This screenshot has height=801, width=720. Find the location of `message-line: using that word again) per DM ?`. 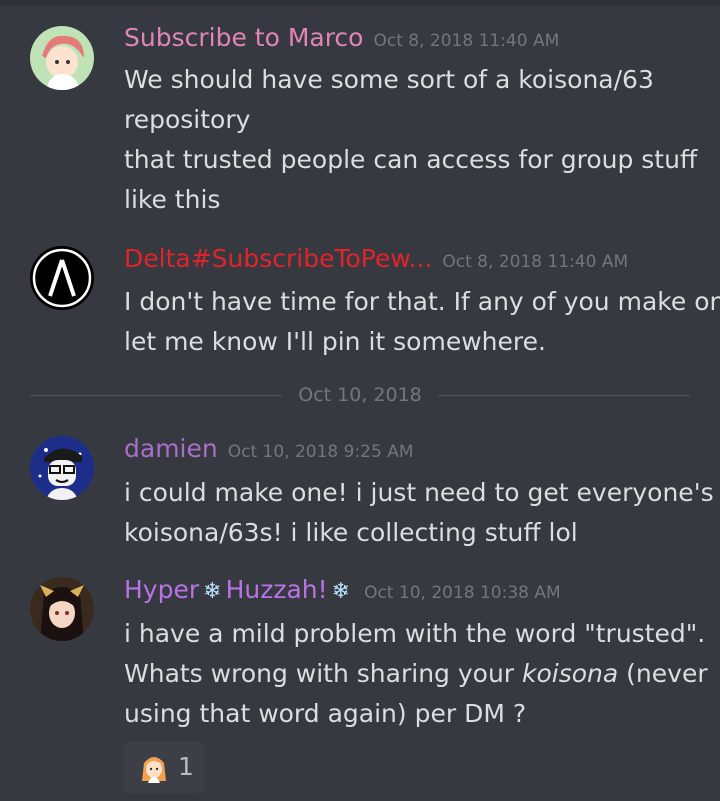

message-line: using that word again) per DM ? is located at coordinates (325, 713).